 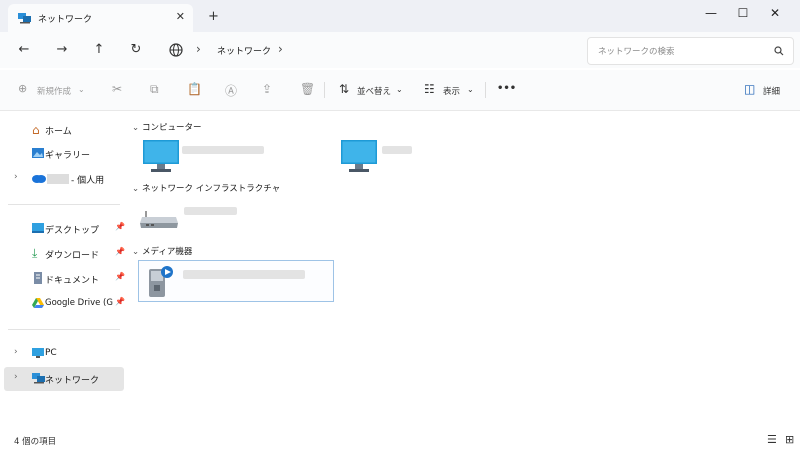 What do you see at coordinates (38, 153) in the screenshot?
I see `gallery-icon` at bounding box center [38, 153].